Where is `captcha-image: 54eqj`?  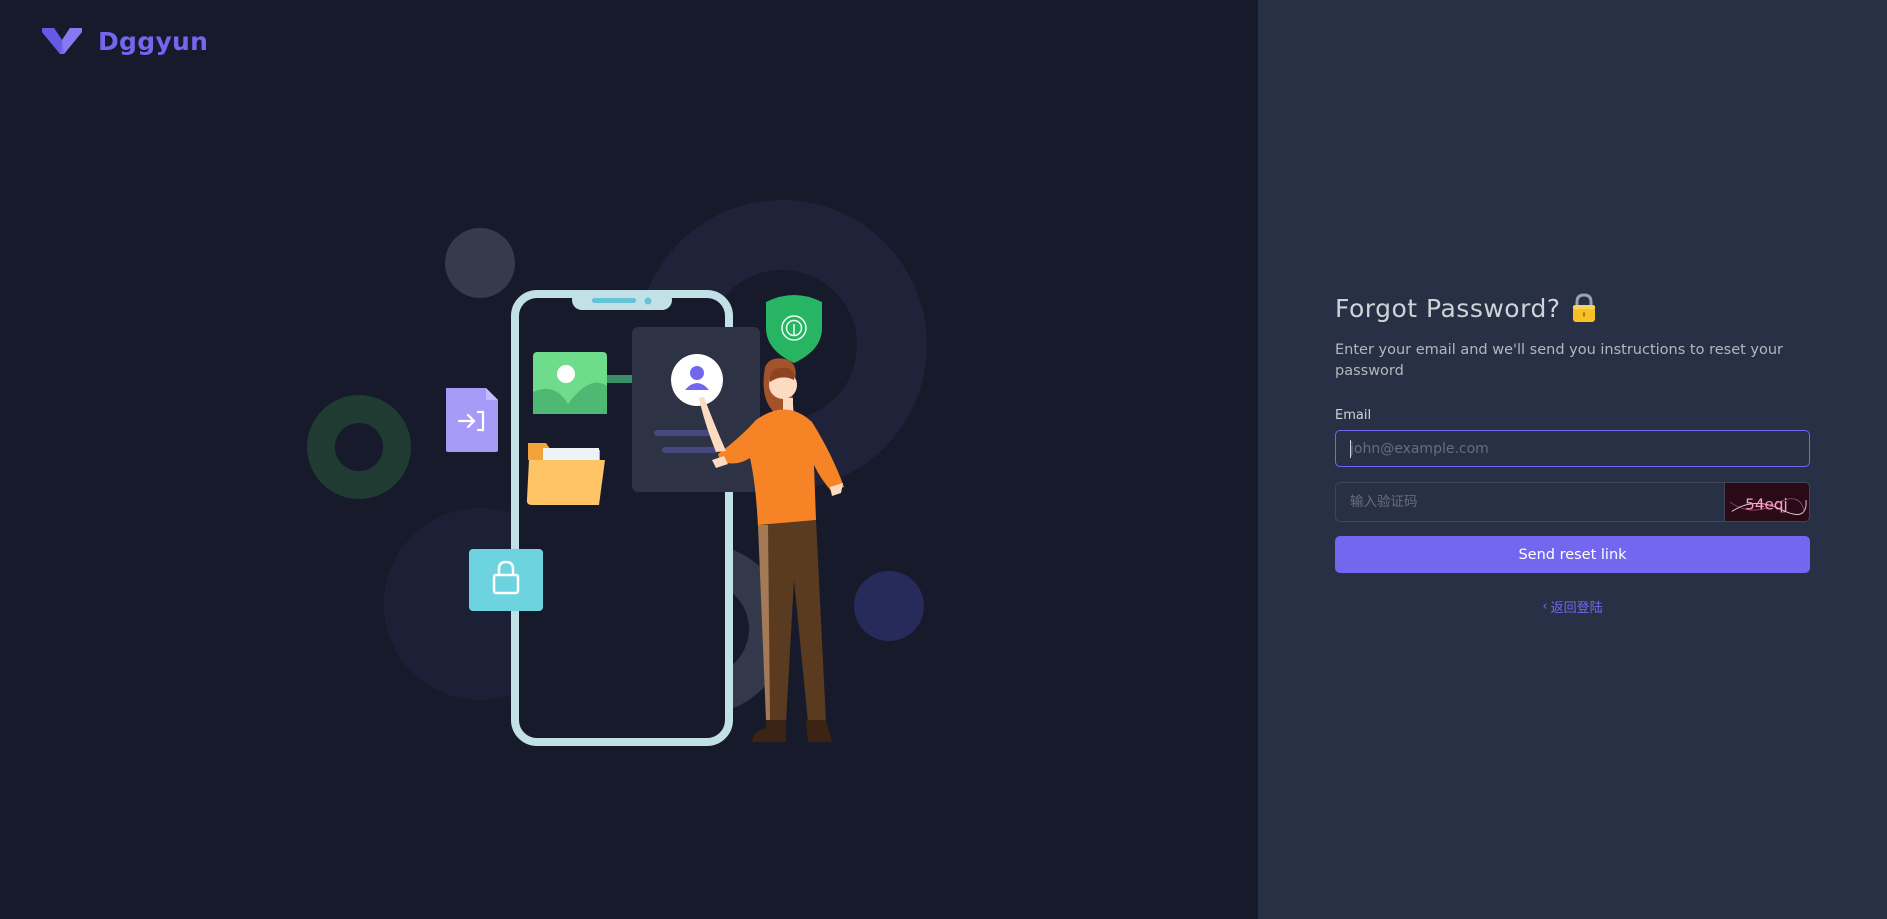
captcha-image: 54eqj is located at coordinates (1767, 502).